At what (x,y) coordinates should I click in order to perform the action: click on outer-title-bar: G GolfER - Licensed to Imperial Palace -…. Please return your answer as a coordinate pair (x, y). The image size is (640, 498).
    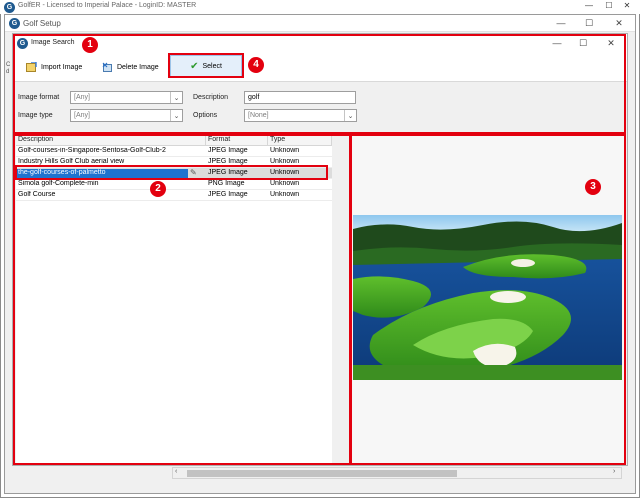
    Looking at the image, I should click on (320, 7).